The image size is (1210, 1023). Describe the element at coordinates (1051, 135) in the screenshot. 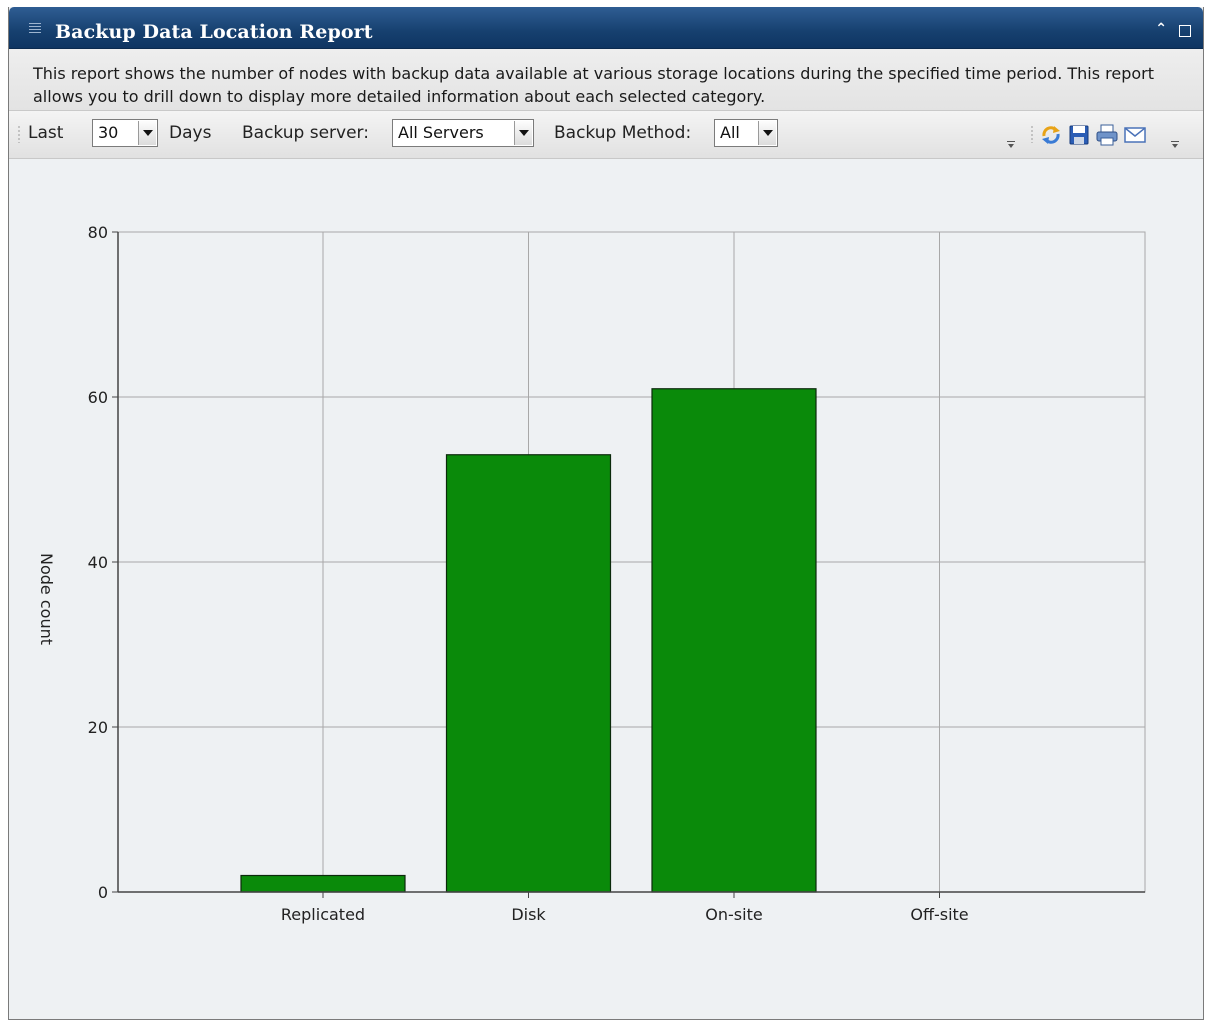

I see `refresh-icon` at that location.